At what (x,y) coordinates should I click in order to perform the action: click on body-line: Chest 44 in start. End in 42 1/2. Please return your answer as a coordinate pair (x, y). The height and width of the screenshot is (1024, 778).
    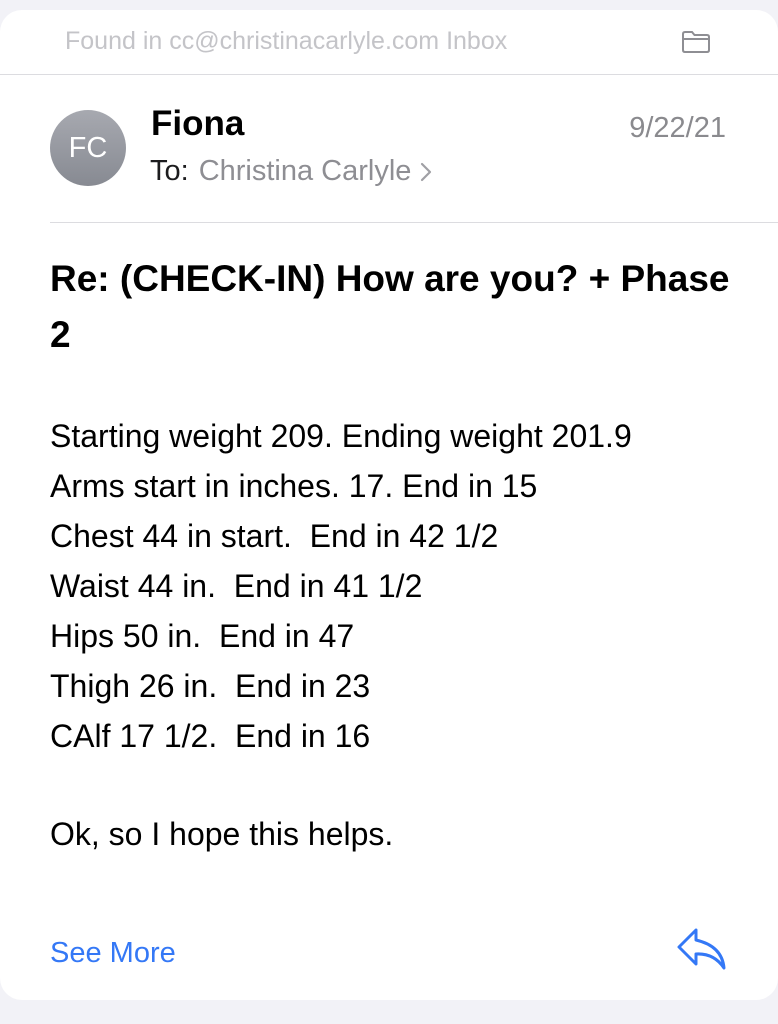
    Looking at the image, I should click on (274, 536).